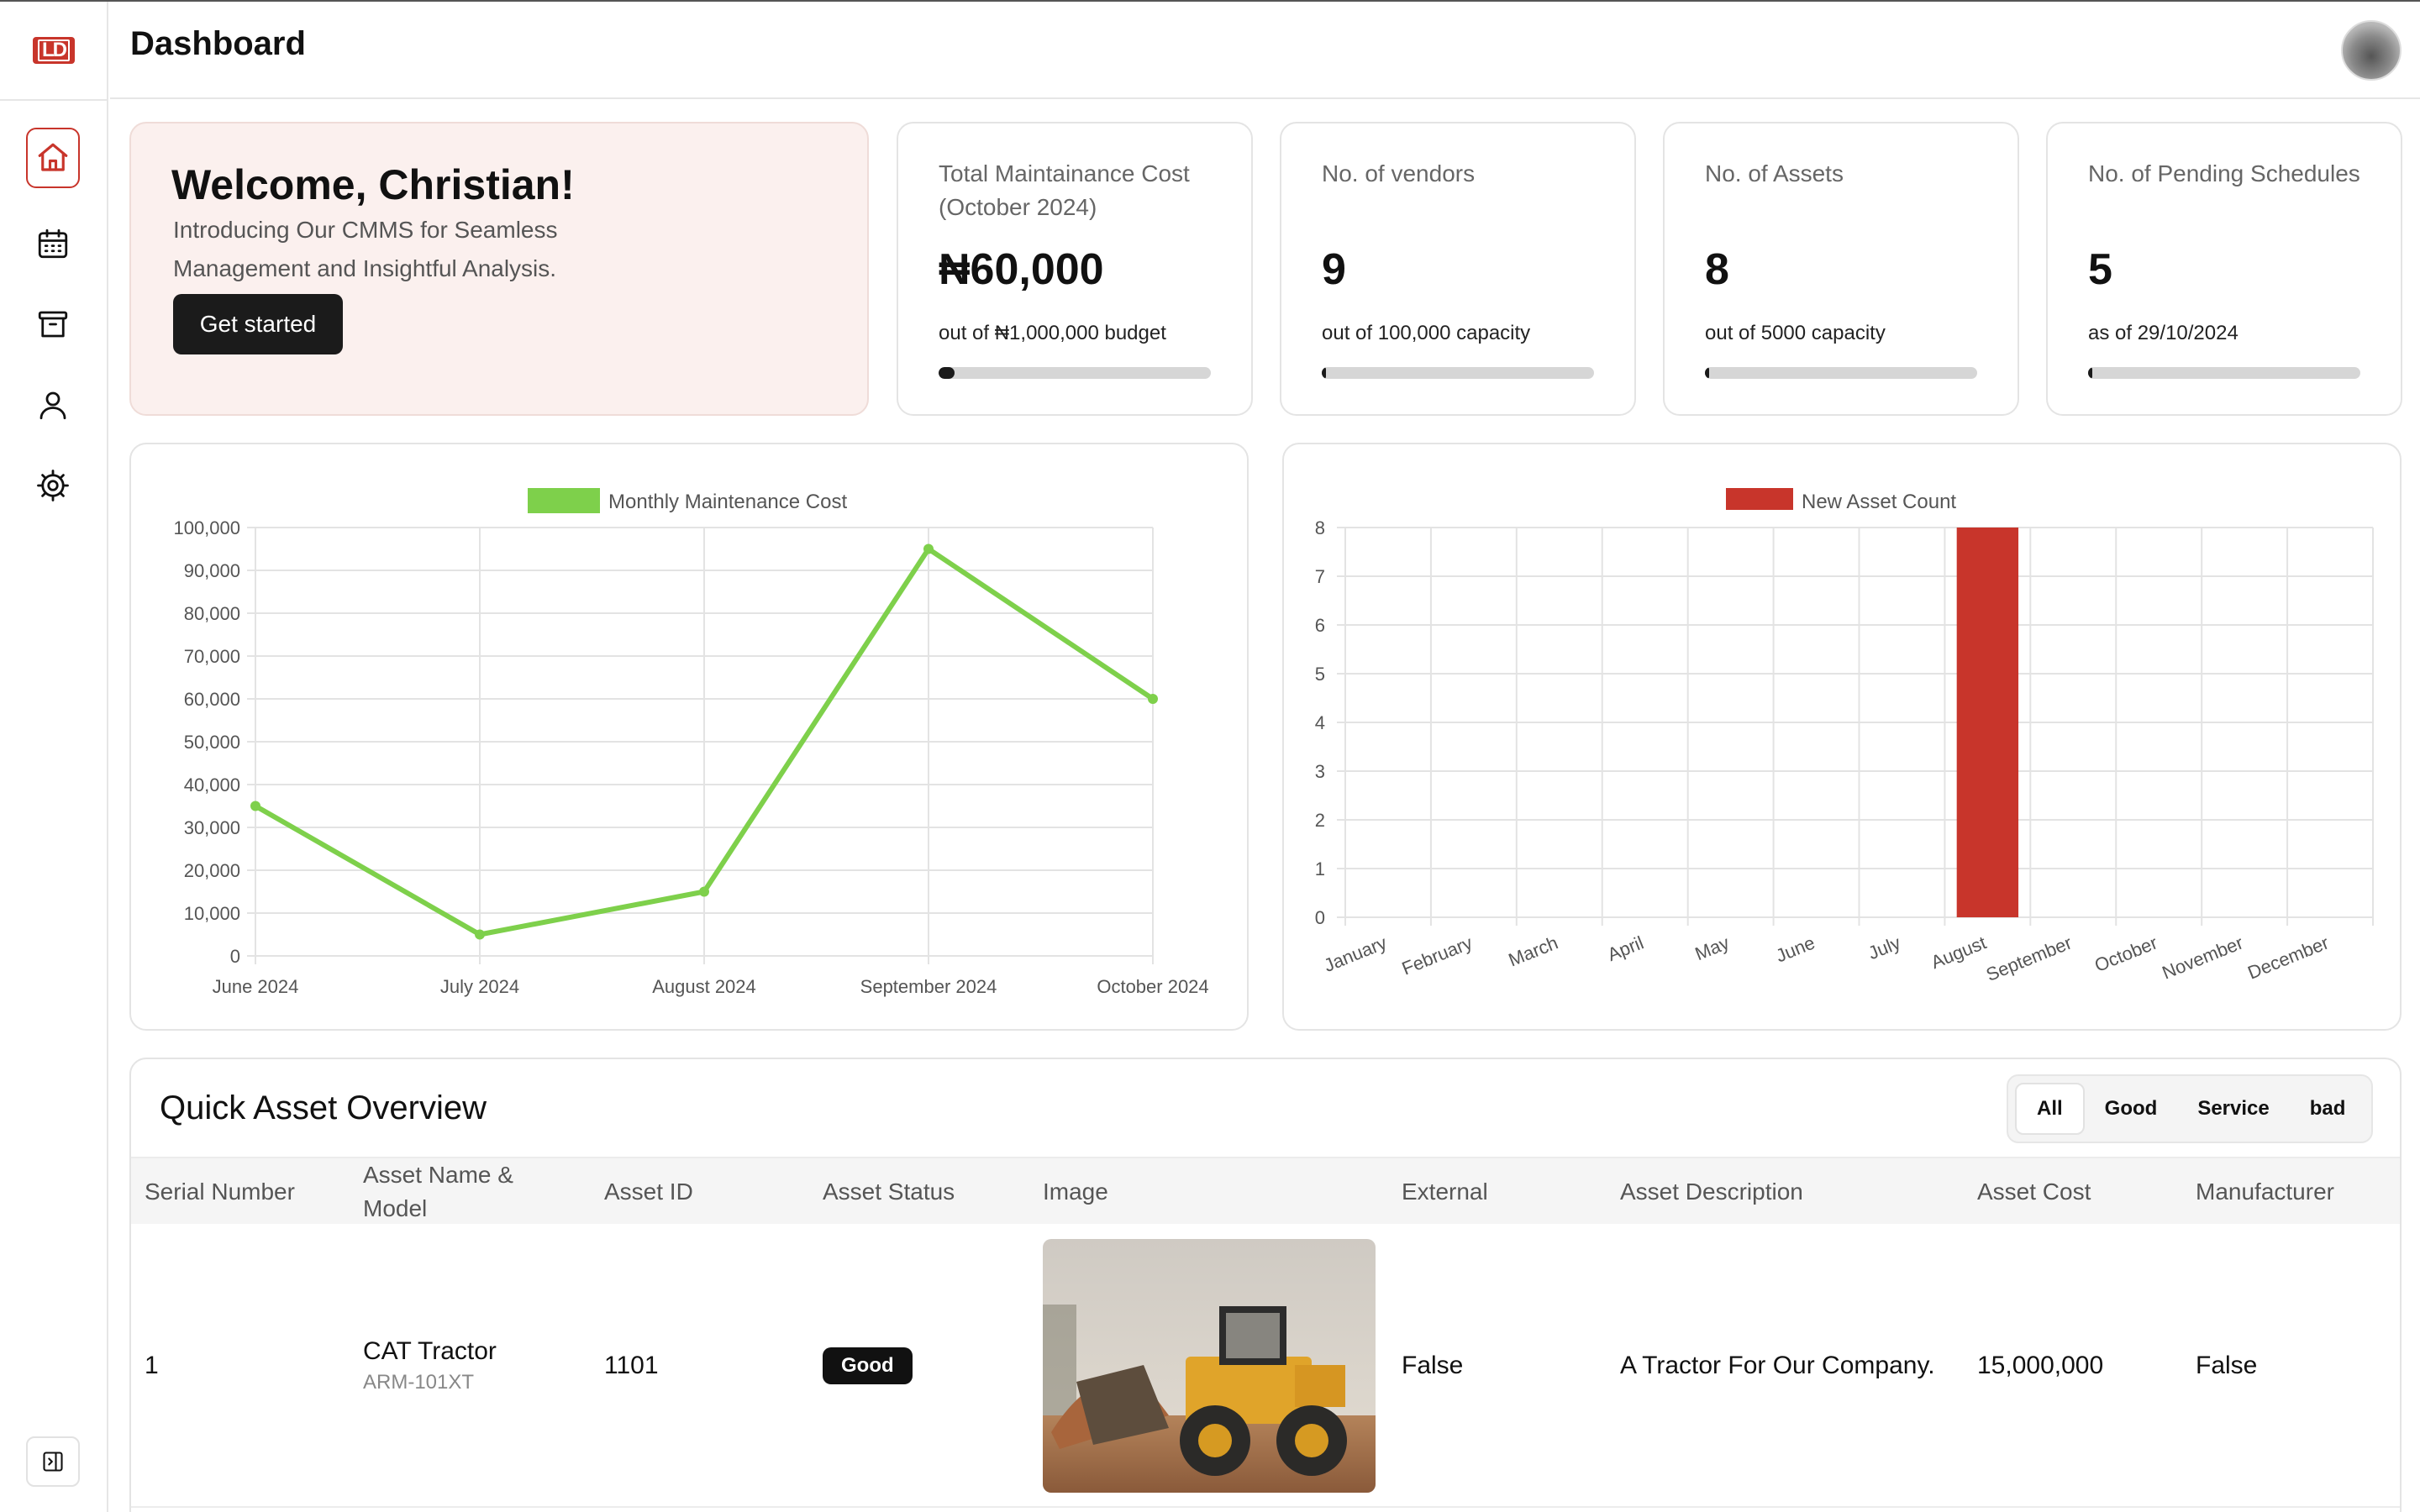 This screenshot has width=2420, height=1512. Describe the element at coordinates (1458, 269) in the screenshot. I see `stat-card-vendors: No. of vendors 9 out of 100,000 capacity` at that location.